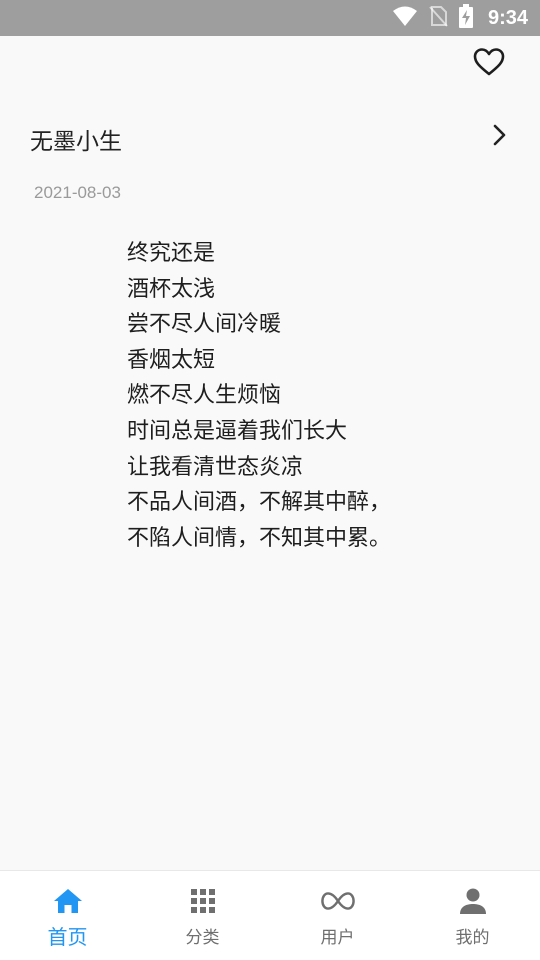  I want to click on wifi-icon, so click(405, 18).